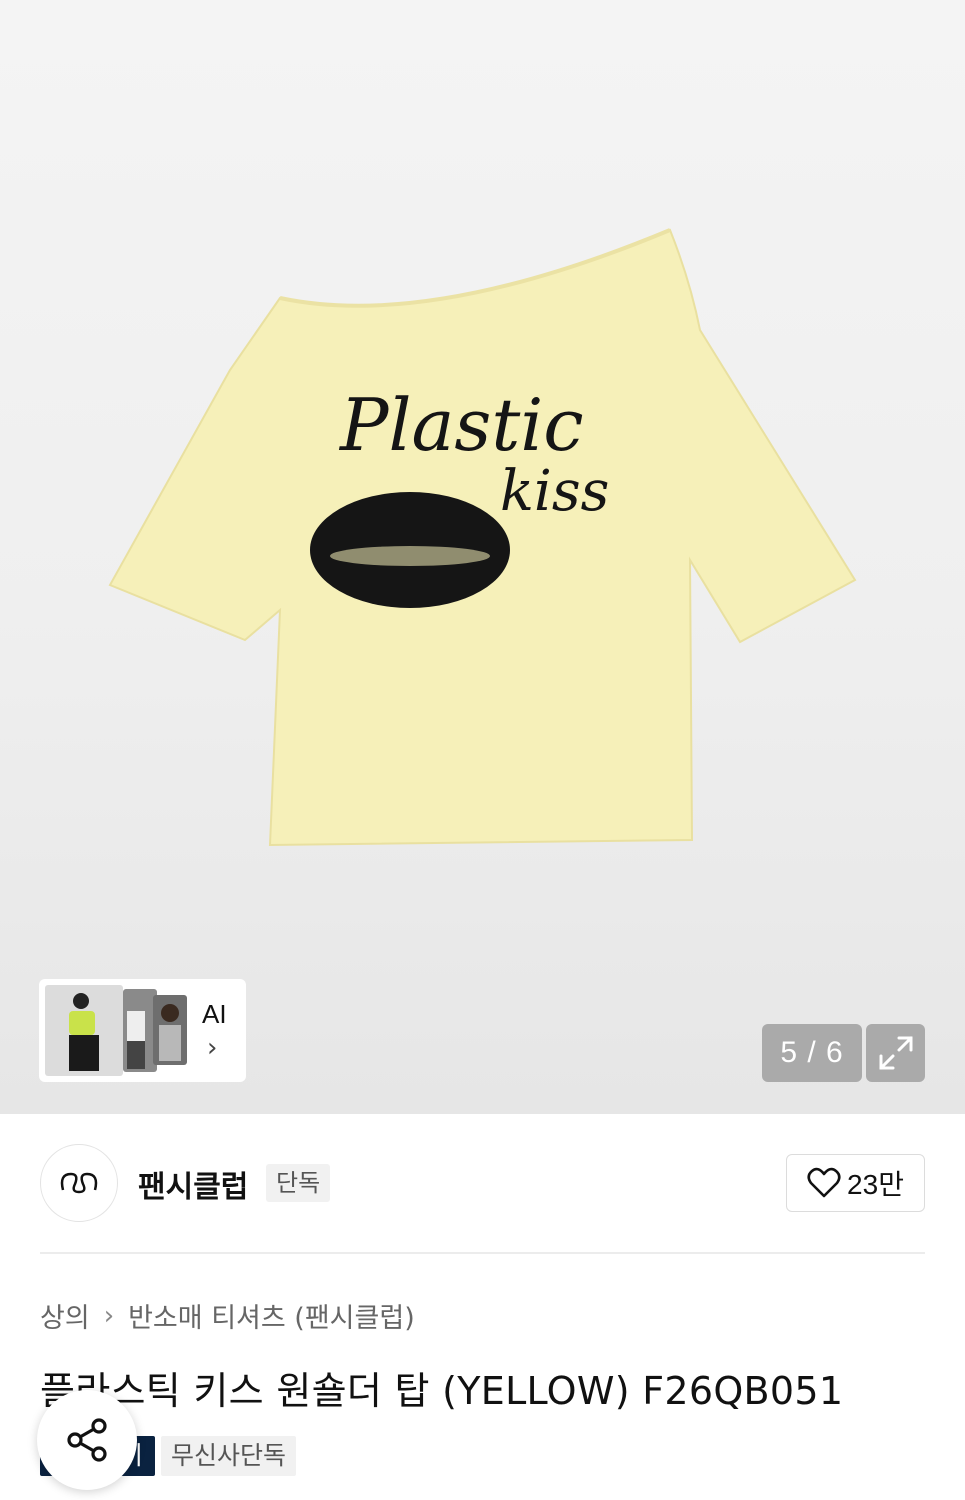  I want to click on share-button, so click(87, 1440).